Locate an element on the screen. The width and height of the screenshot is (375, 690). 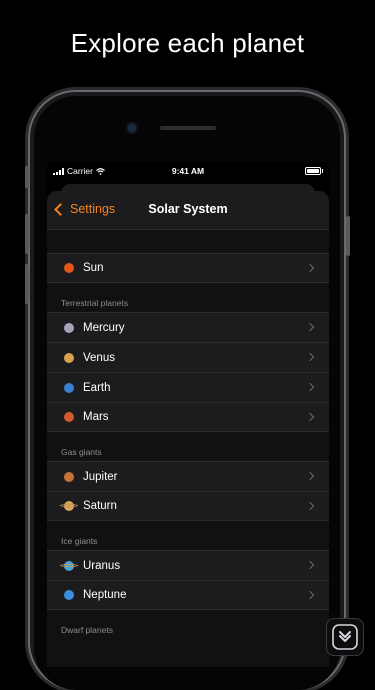
list-item-saturn: Saturn is located at coordinates (188, 506).